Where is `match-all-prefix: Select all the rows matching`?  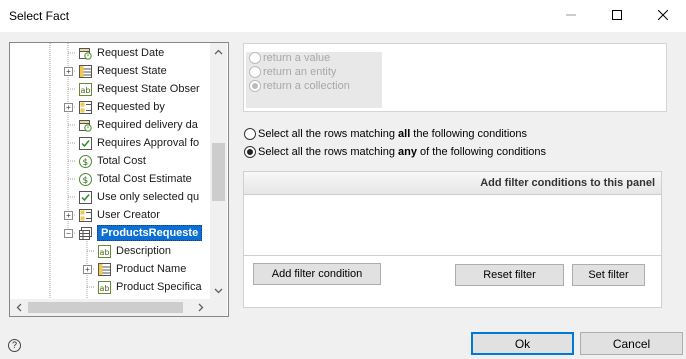
match-all-prefix: Select all the rows matching is located at coordinates (328, 134).